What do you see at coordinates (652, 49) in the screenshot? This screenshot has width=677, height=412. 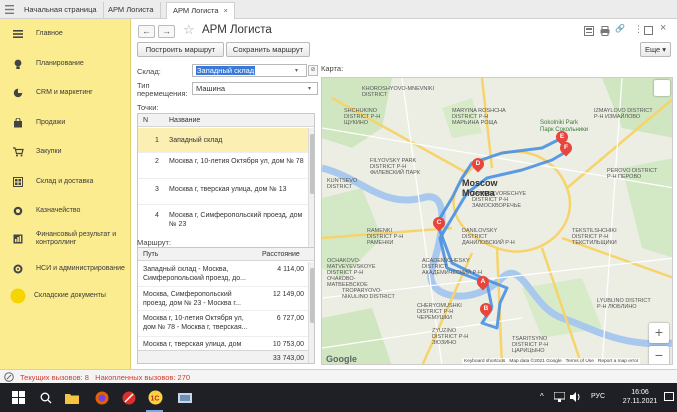 I see `more-label: Еще` at bounding box center [652, 49].